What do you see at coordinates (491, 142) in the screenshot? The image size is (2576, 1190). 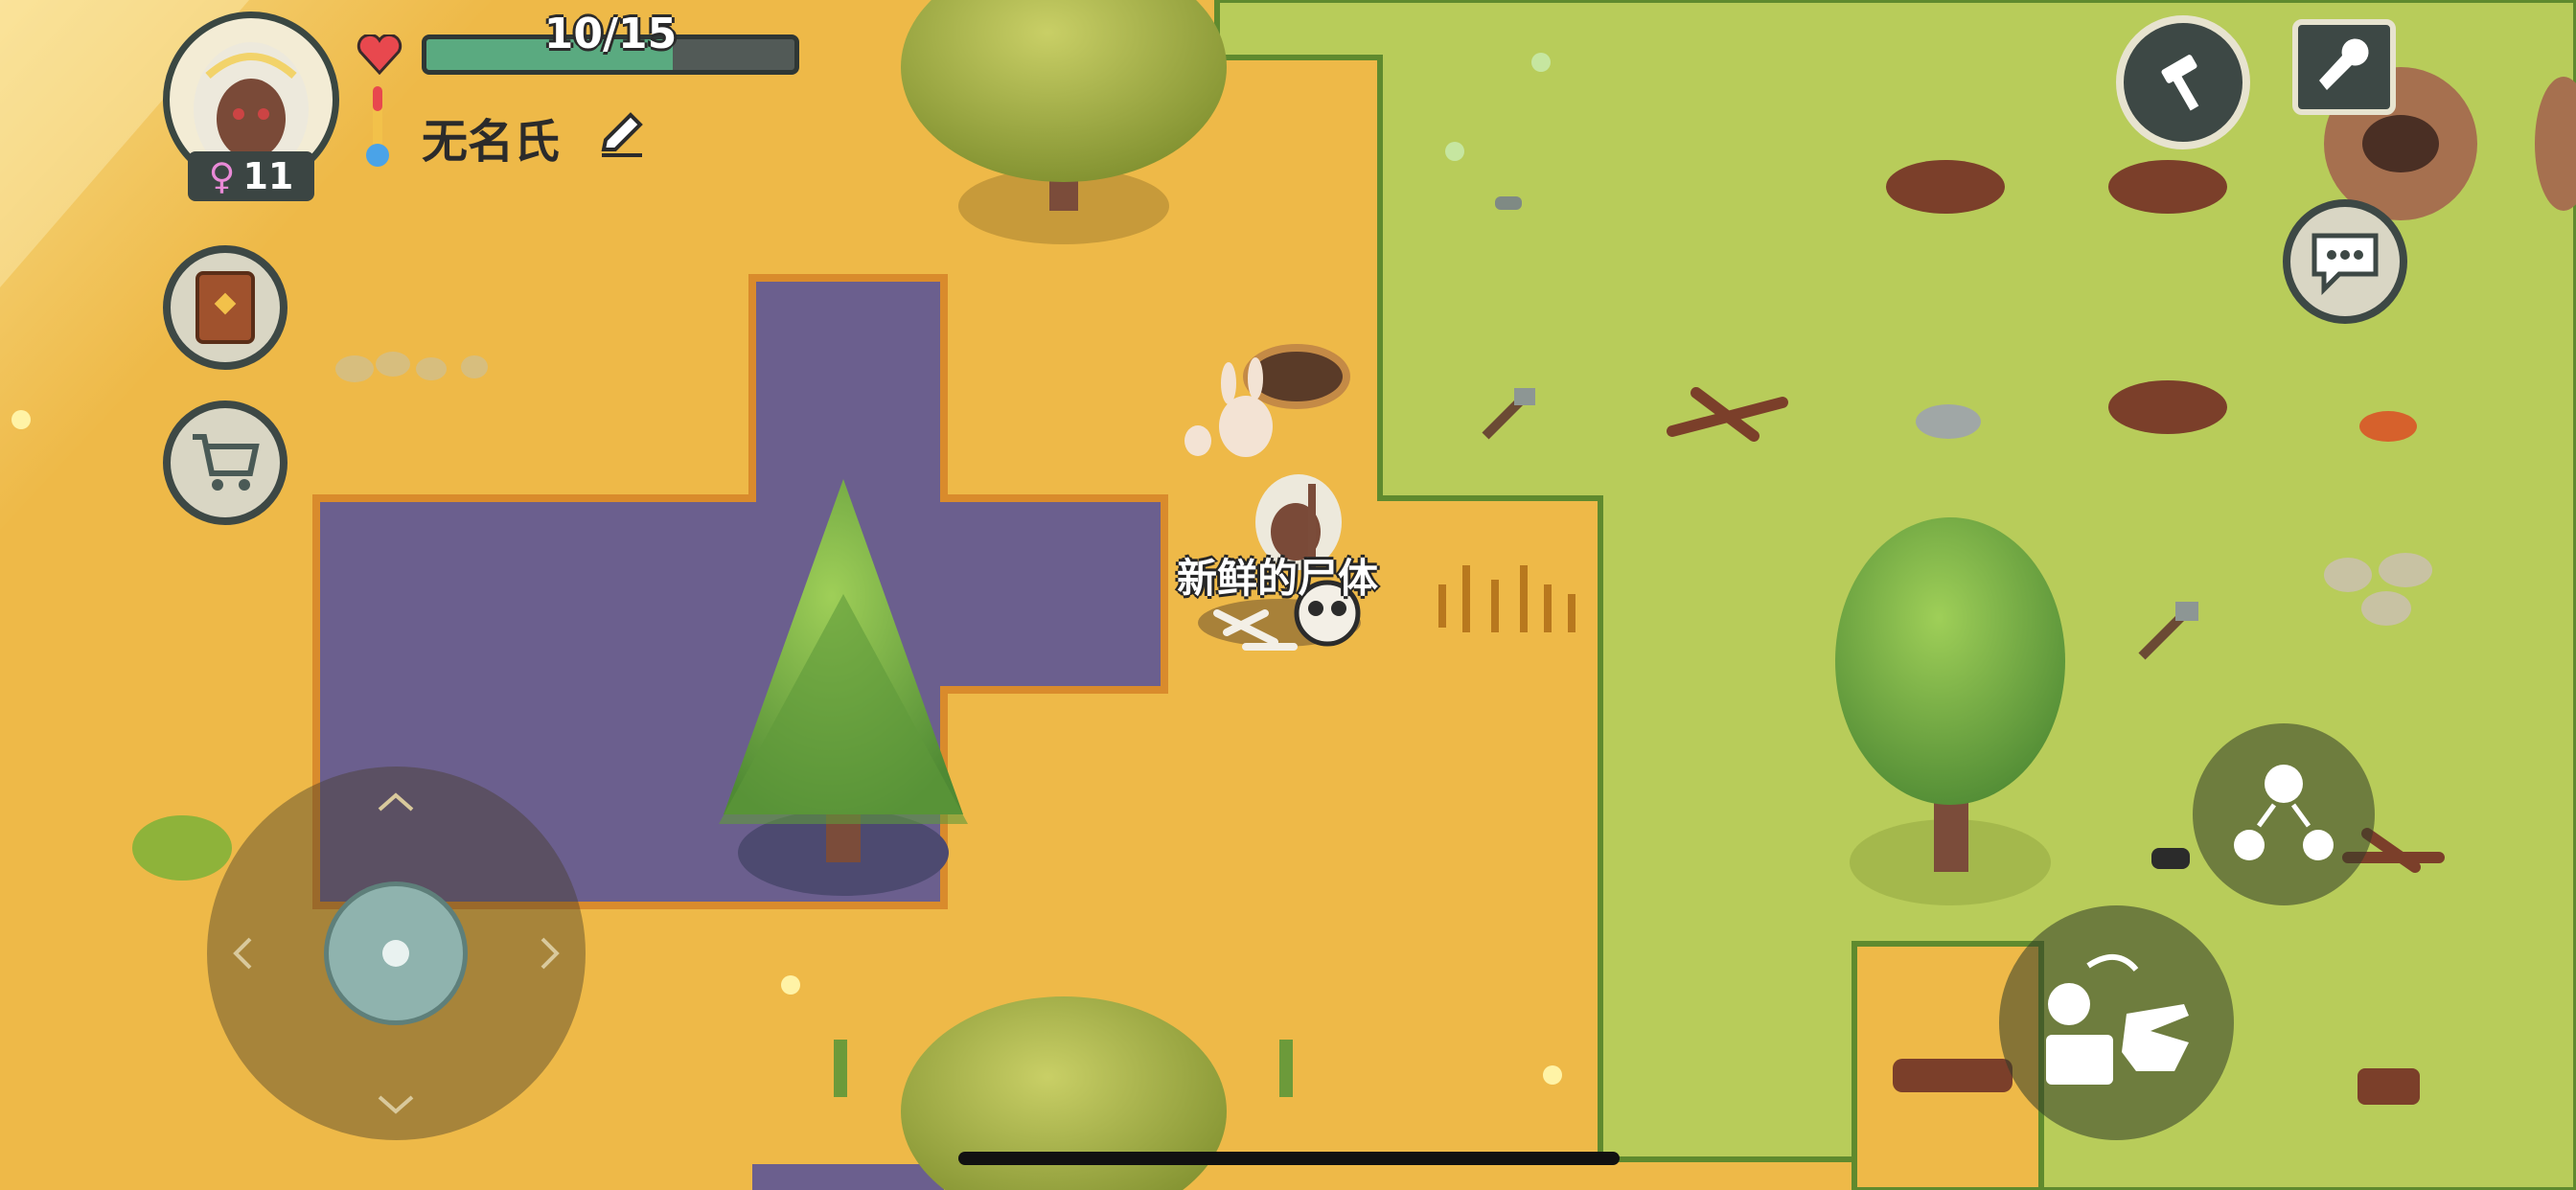 I see `player-name: 无名氏` at bounding box center [491, 142].